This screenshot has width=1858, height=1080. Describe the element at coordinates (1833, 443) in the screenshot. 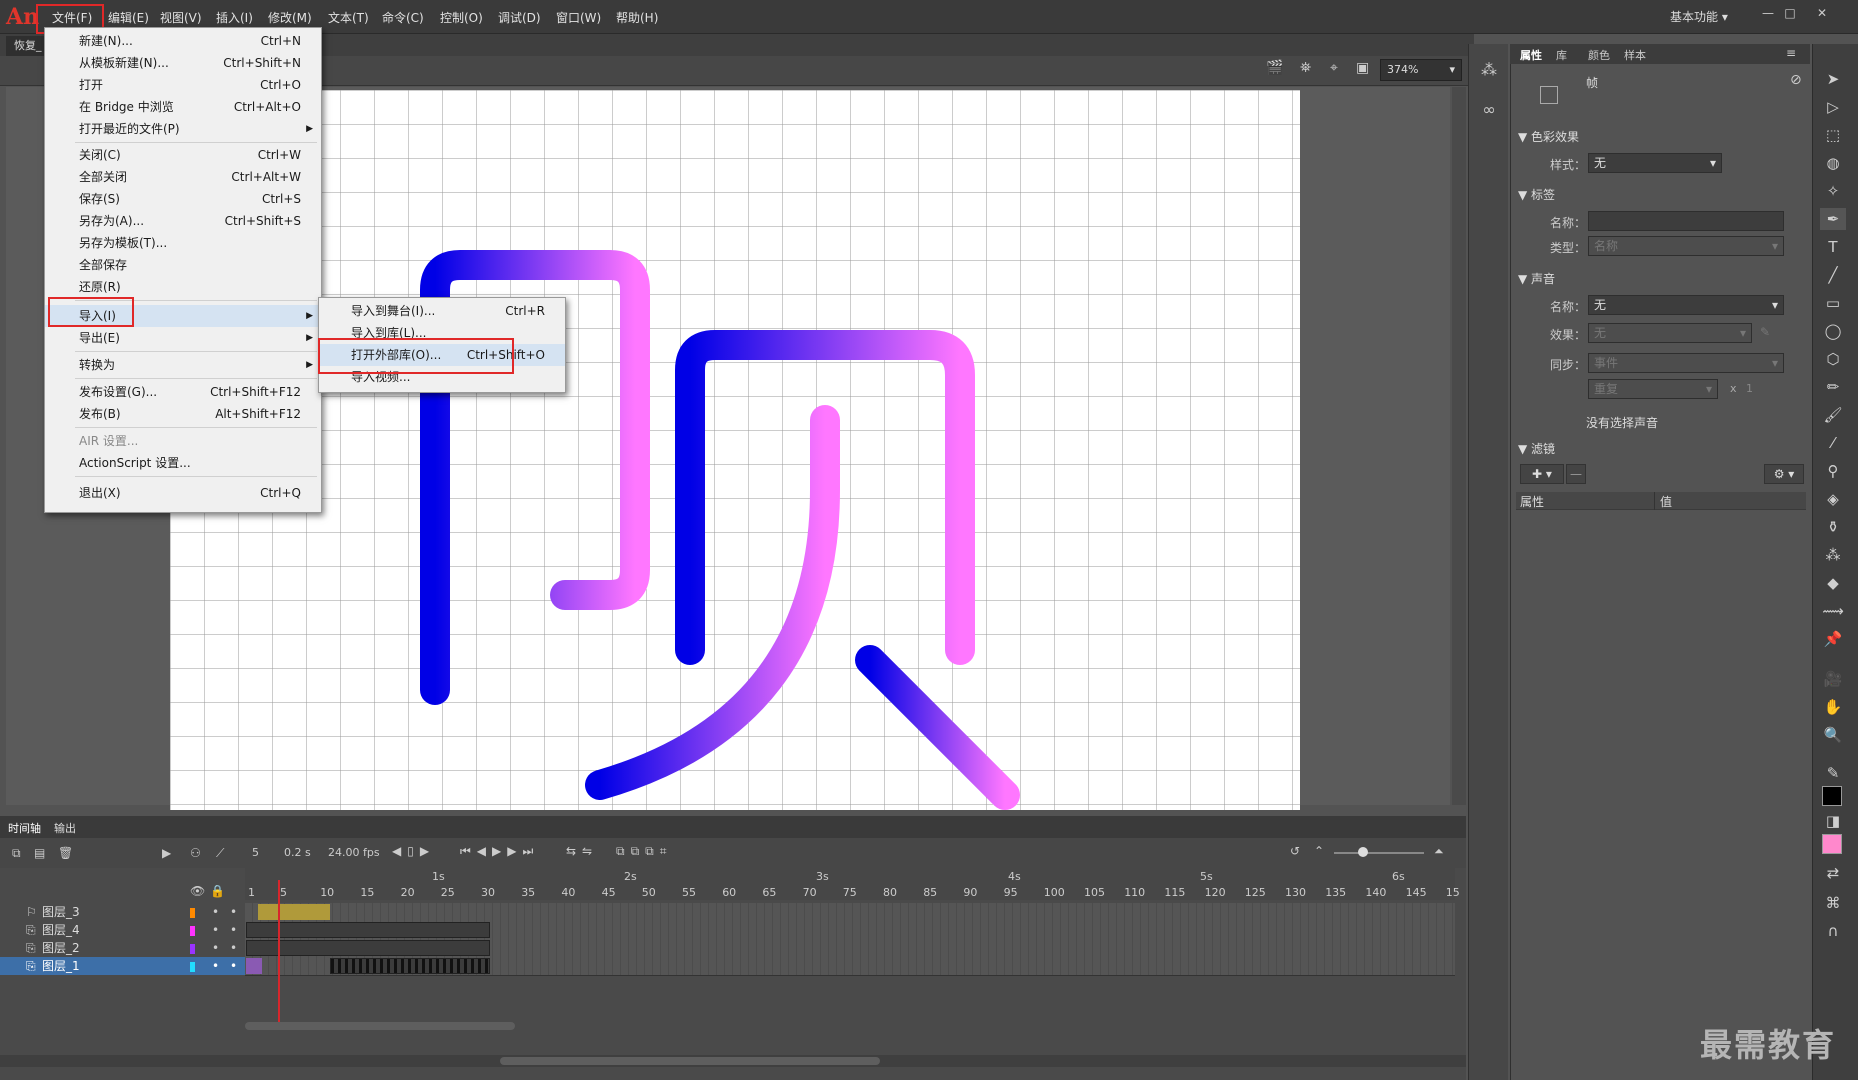

I see `brush-tool-icon: ⁄` at that location.